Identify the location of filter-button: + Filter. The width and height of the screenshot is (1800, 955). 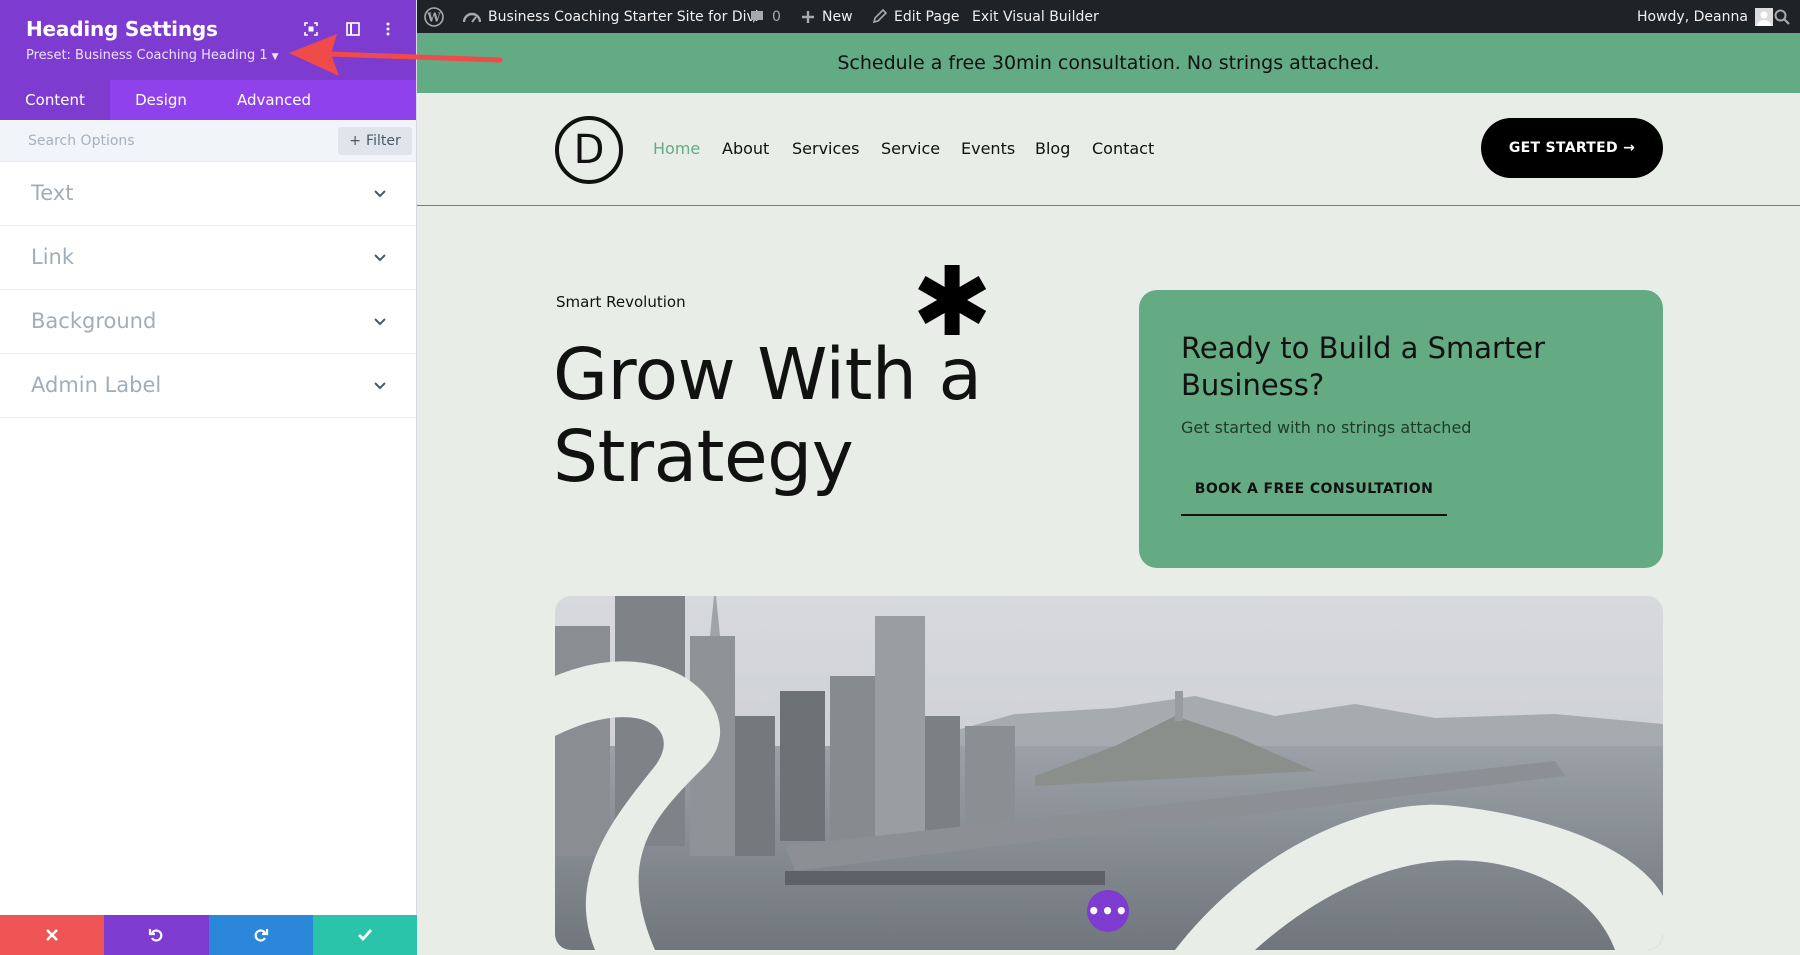
(375, 141).